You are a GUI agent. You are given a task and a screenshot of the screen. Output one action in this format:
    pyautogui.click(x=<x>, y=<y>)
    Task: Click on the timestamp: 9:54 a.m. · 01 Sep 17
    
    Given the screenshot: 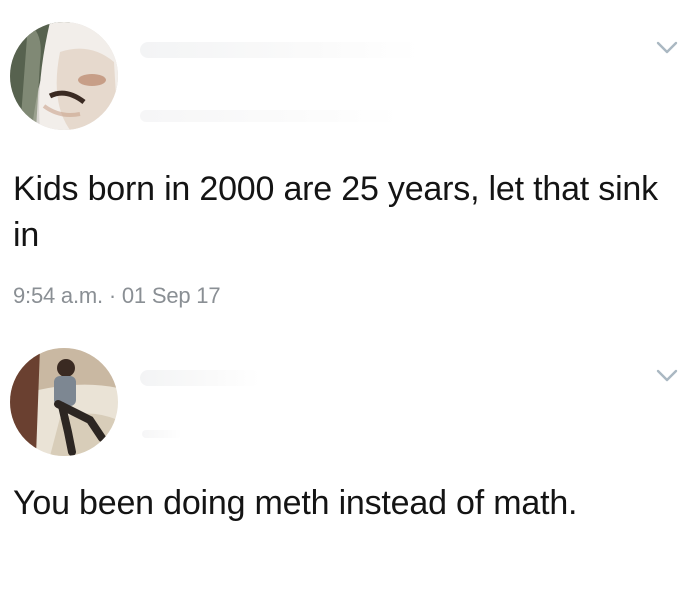 What is the action you would take?
    pyautogui.click(x=117, y=296)
    